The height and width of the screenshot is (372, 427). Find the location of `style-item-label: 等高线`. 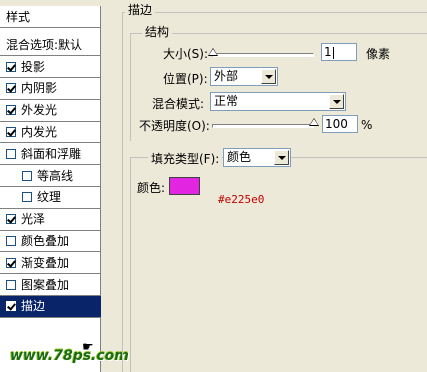

style-item-label: 等高线 is located at coordinates (55, 175).